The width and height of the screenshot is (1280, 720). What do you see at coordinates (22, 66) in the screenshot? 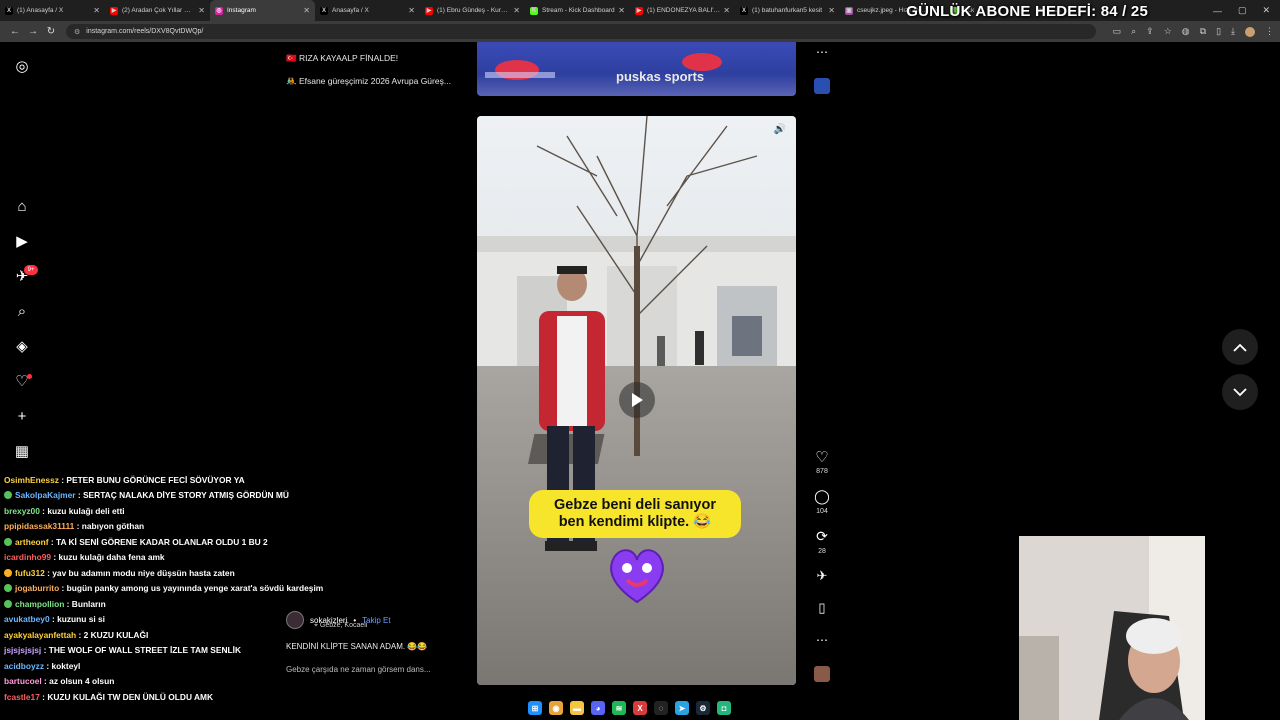
I see `instagram-logo-icon: ◎` at bounding box center [22, 66].